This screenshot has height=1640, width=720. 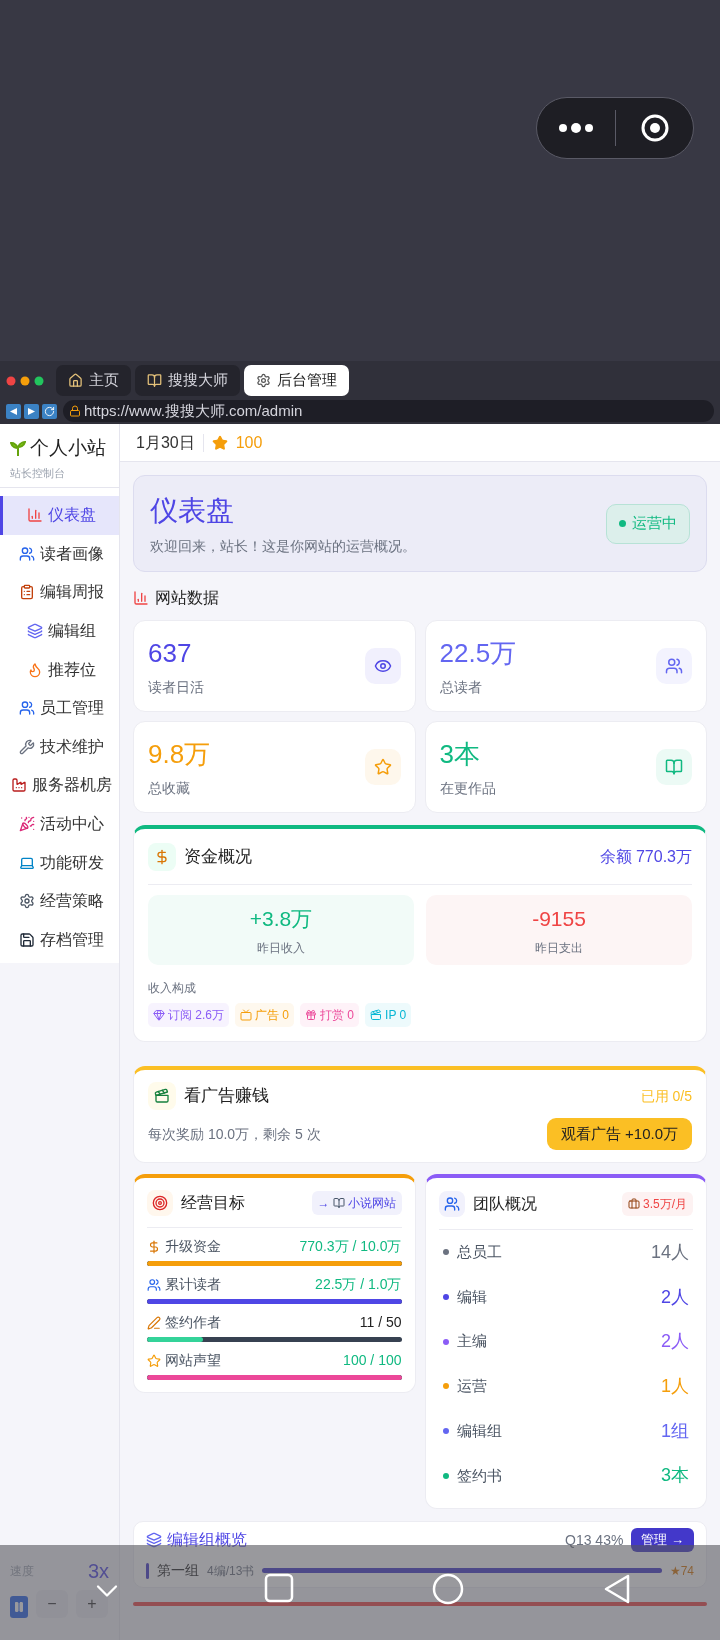 What do you see at coordinates (75, 380) in the screenshot?
I see `house-icon` at bounding box center [75, 380].